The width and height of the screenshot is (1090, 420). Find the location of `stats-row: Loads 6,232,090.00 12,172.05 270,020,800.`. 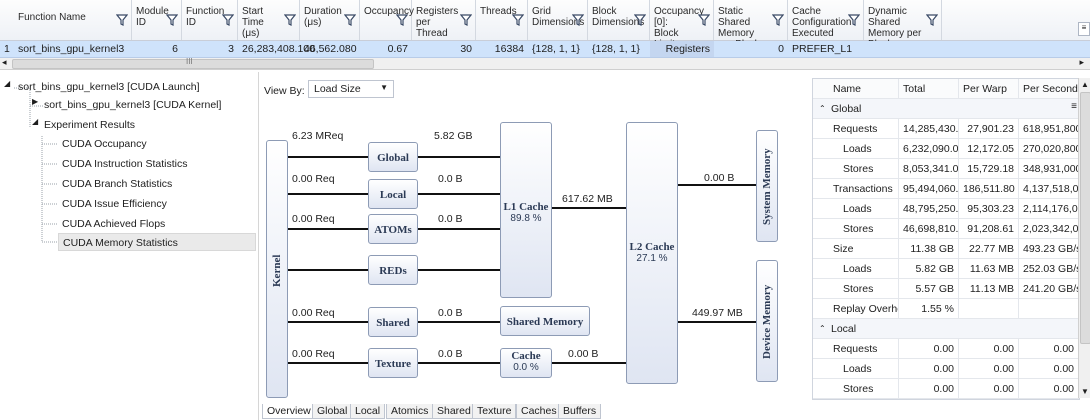

stats-row: Loads 6,232,090.00 12,172.05 270,020,800. is located at coordinates (946, 149).